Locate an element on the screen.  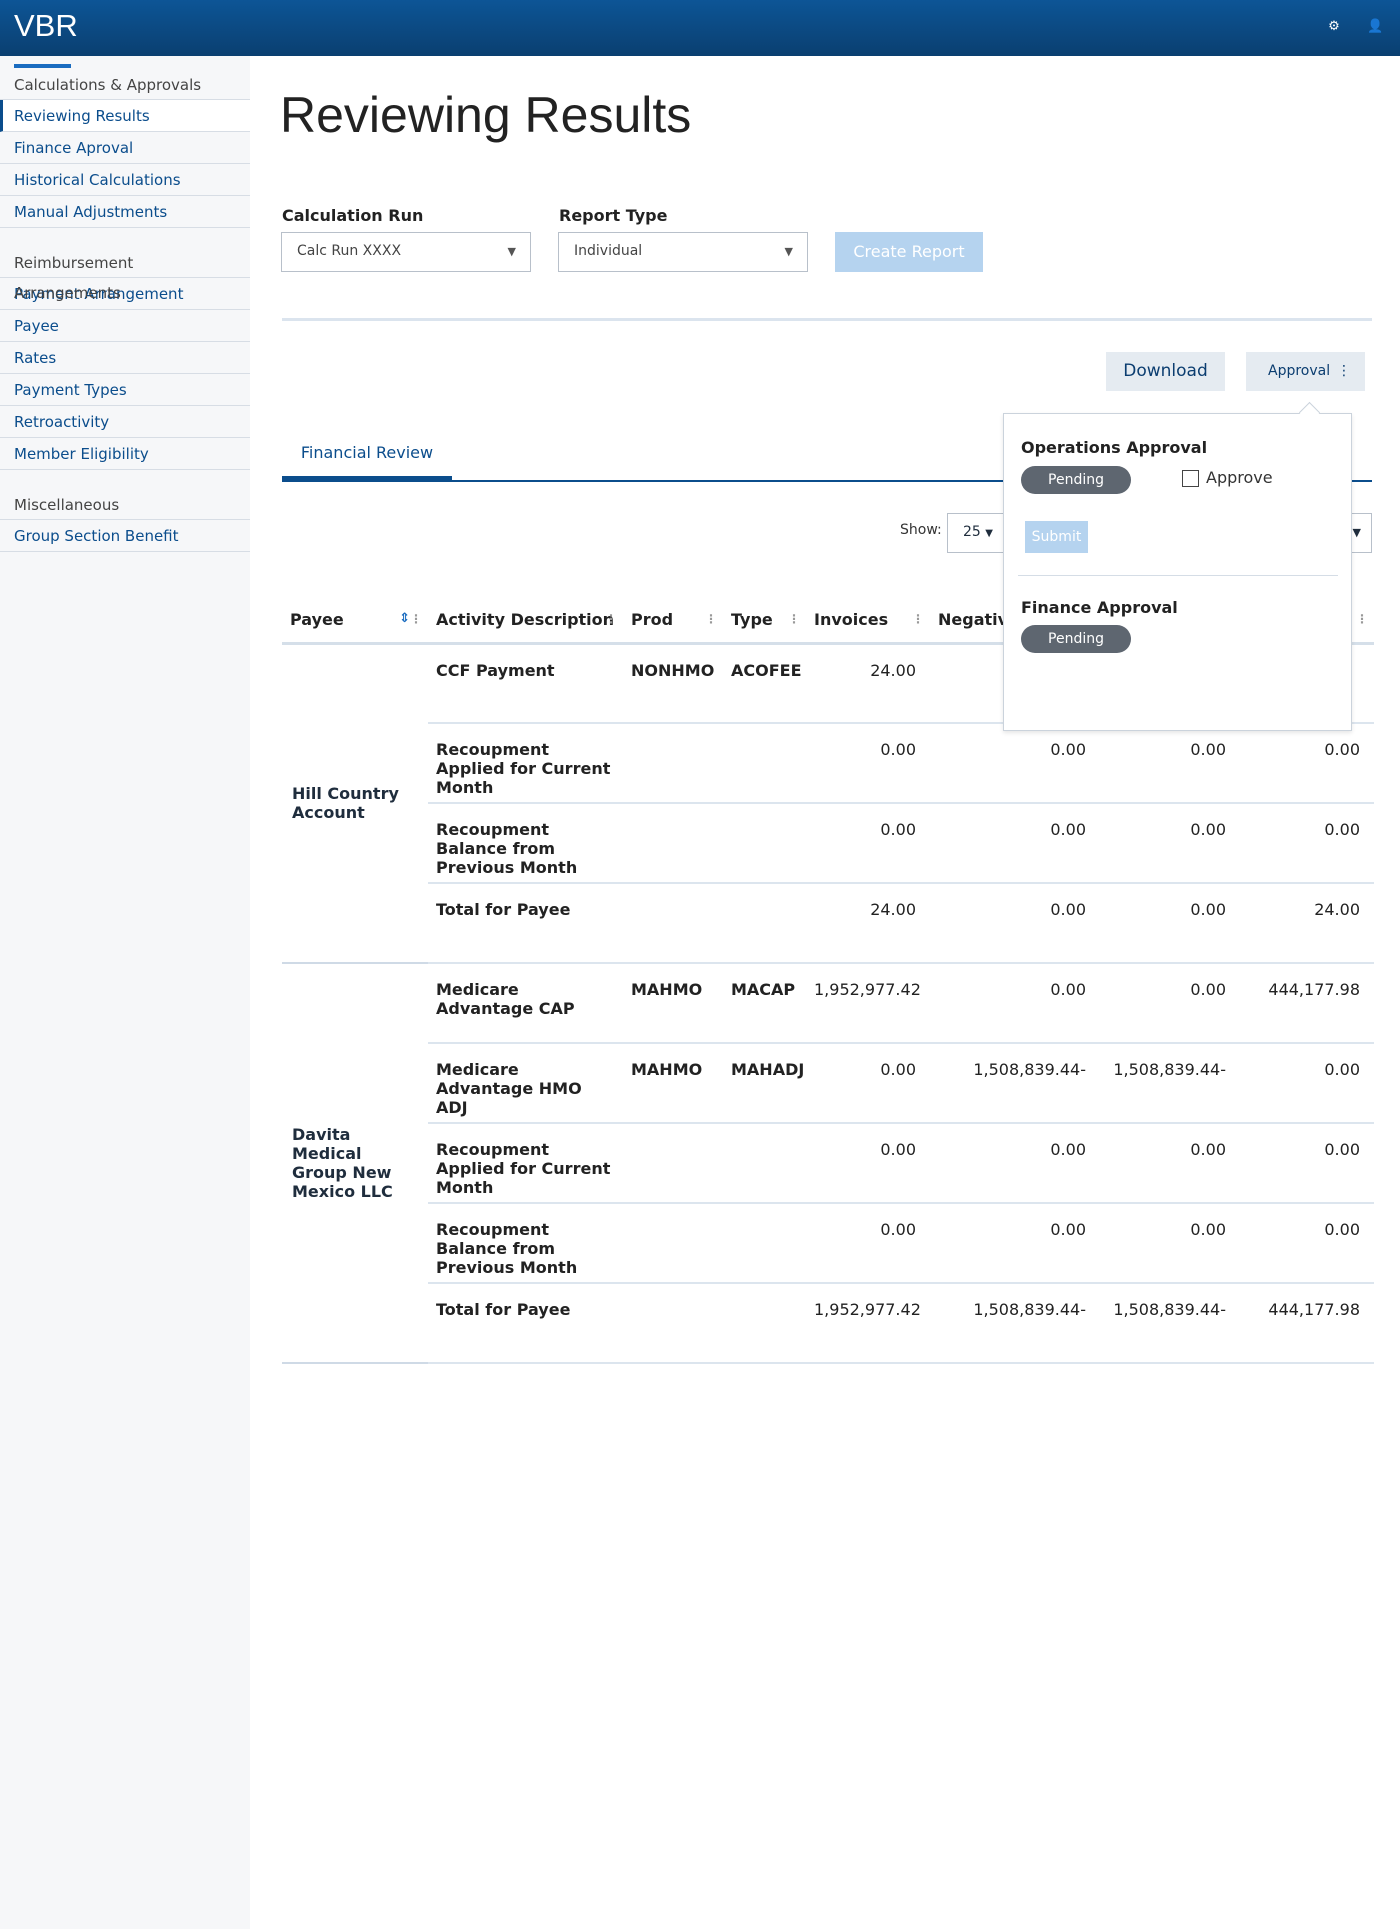
table-cell: Total for Payee is located at coordinates (525, 923).